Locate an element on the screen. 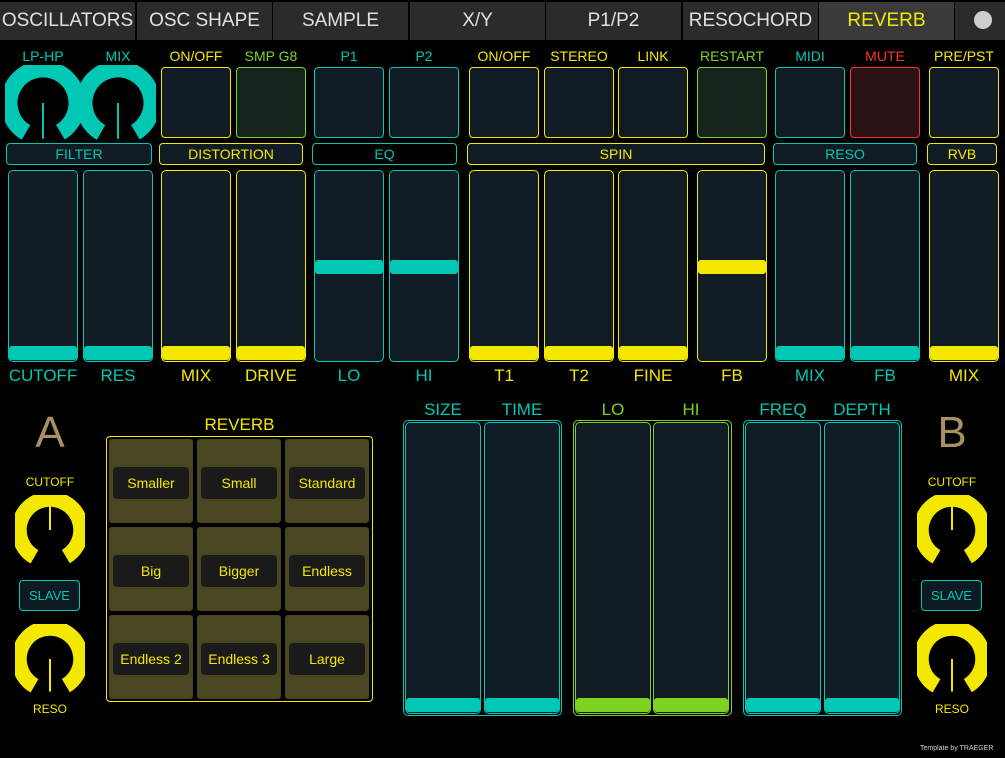 The width and height of the screenshot is (1005, 758). preset-cell: Big is located at coordinates (151, 569).